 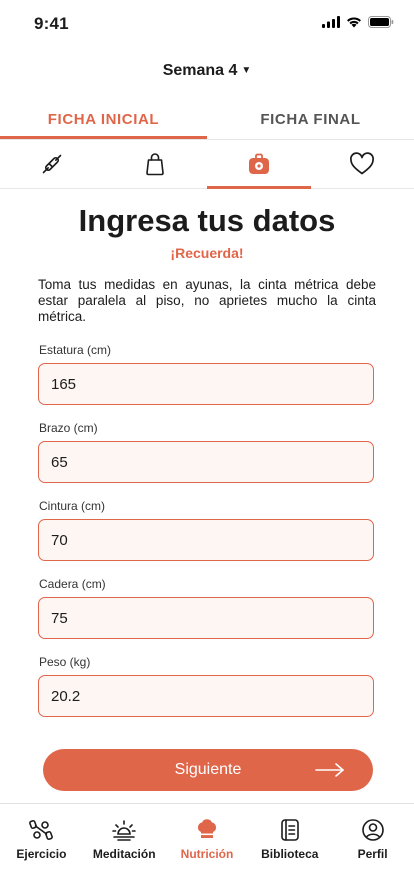 I want to click on cintura-input, so click(x=206, y=540).